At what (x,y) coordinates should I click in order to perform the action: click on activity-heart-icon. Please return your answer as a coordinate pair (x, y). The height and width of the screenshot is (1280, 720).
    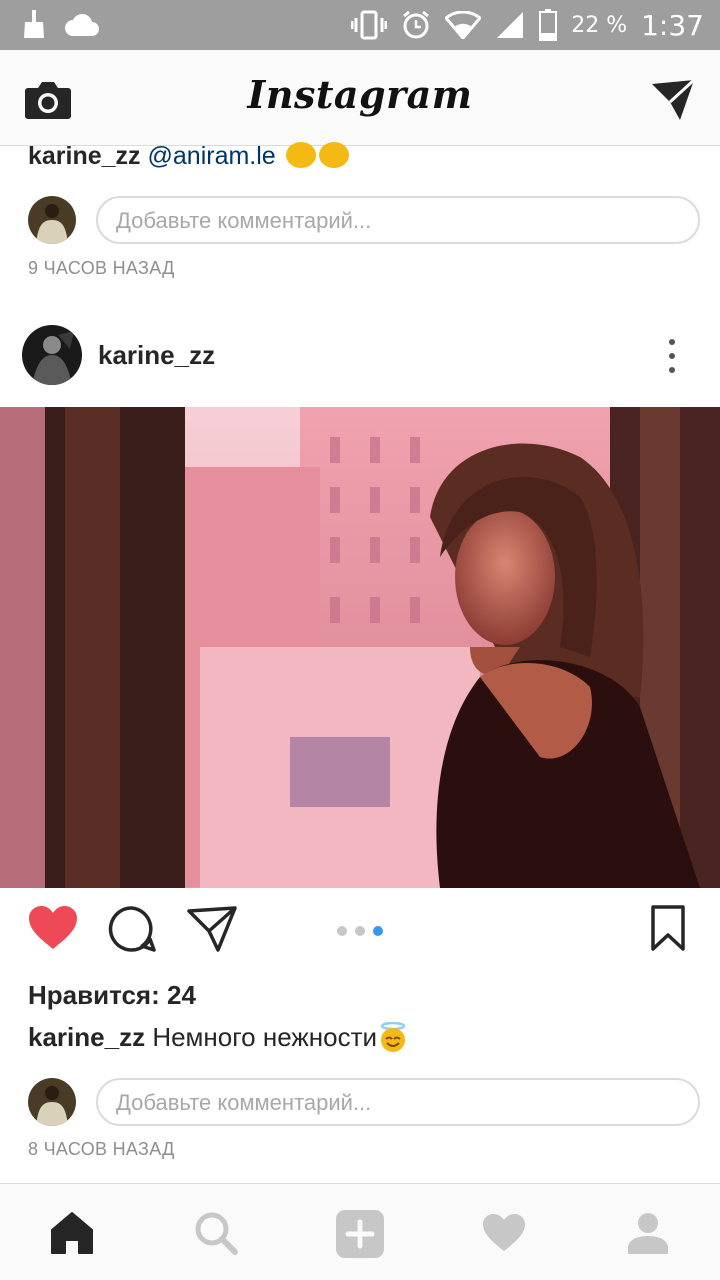
    Looking at the image, I should click on (504, 1233).